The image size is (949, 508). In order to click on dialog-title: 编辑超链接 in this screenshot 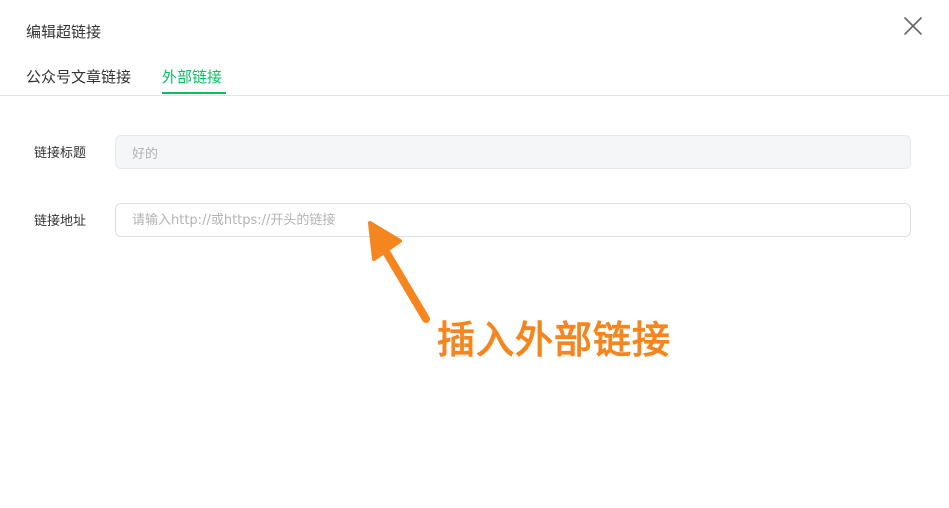, I will do `click(64, 32)`.